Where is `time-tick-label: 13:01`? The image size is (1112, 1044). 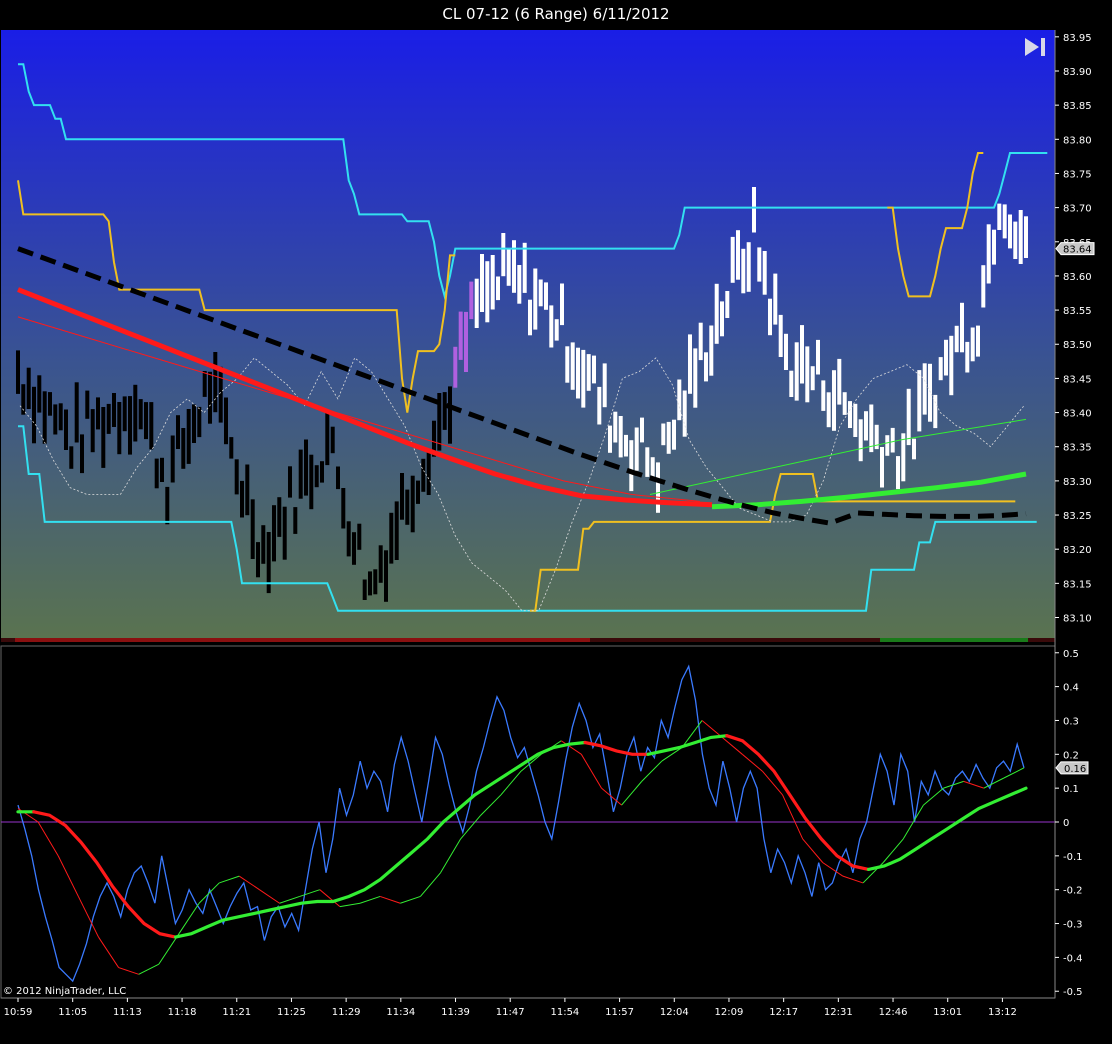 time-tick-label: 13:01 is located at coordinates (947, 1012).